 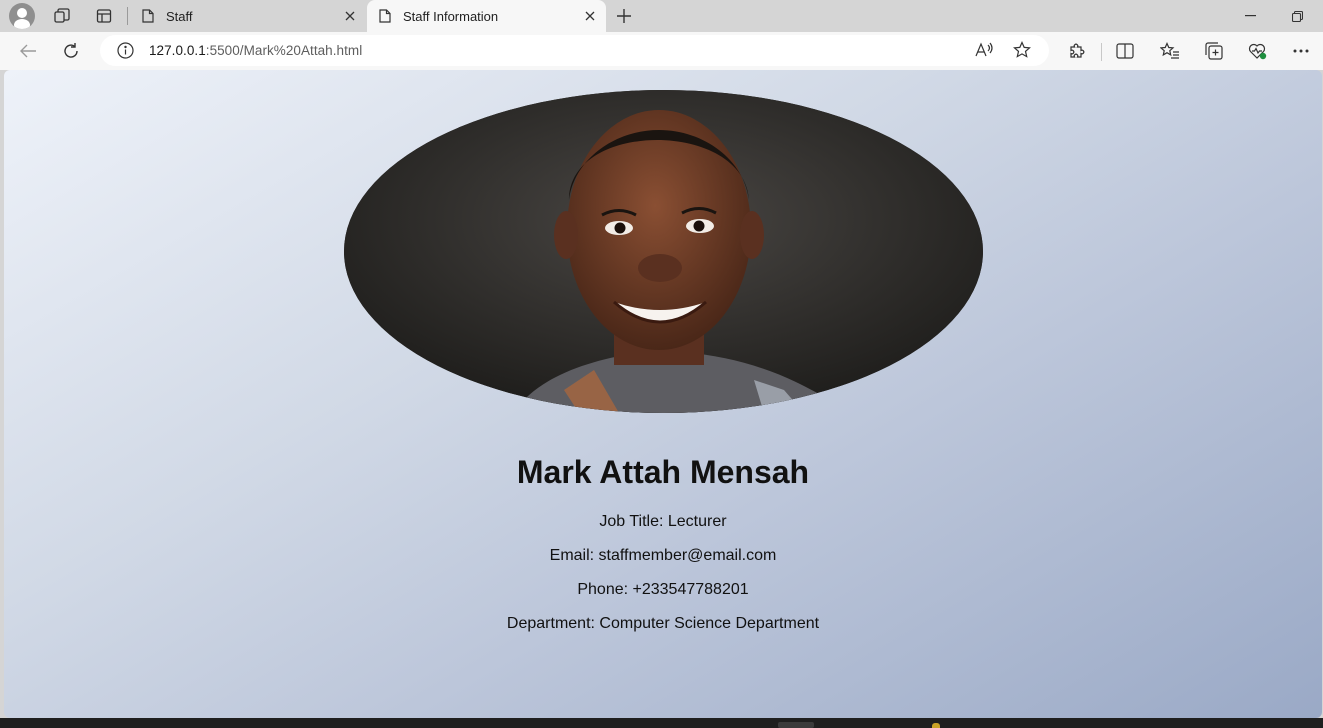 What do you see at coordinates (1022, 52) in the screenshot?
I see `star-icon` at bounding box center [1022, 52].